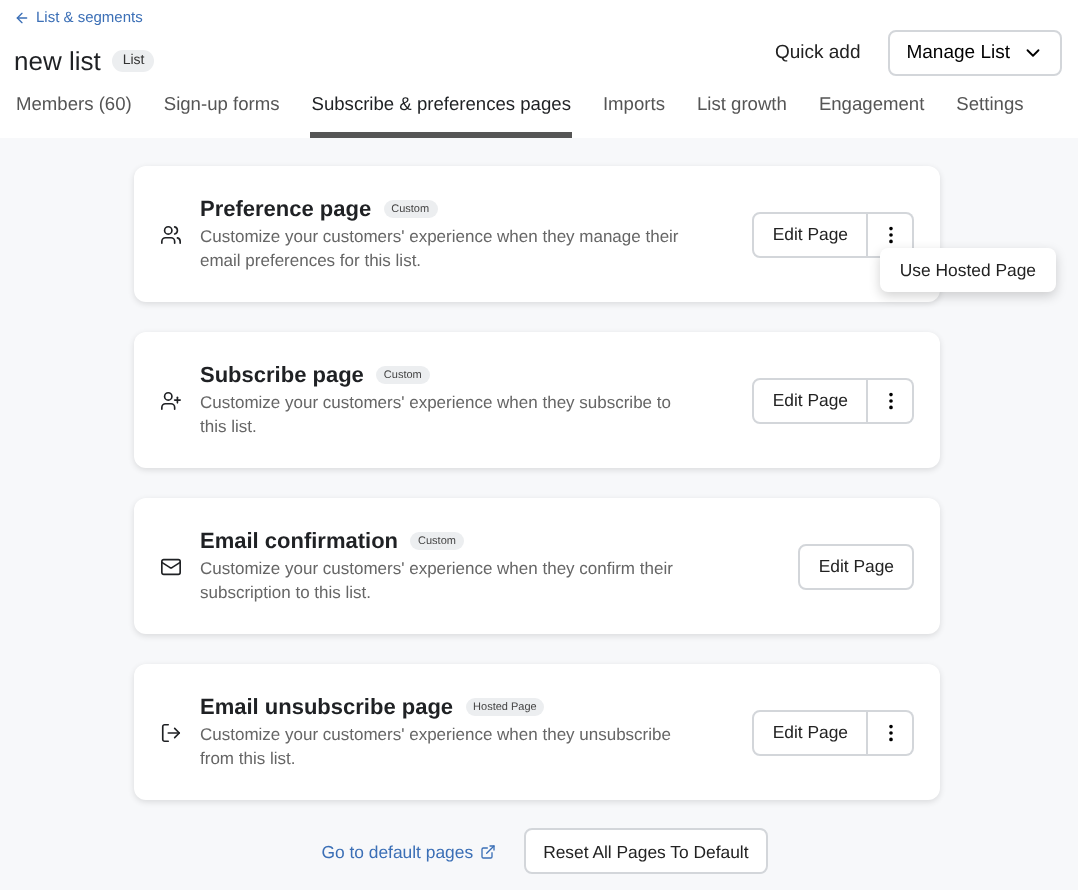 Image resolution: width=1078 pixels, height=890 pixels. I want to click on tab: Settings, so click(990, 113).